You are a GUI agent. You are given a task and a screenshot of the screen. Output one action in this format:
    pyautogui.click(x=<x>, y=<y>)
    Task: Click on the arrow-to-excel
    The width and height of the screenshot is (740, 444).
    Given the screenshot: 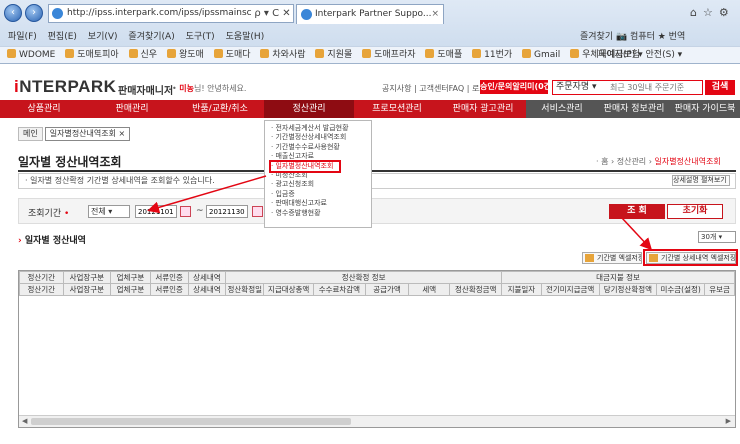 What is the action you would take?
    pyautogui.click(x=637, y=234)
    